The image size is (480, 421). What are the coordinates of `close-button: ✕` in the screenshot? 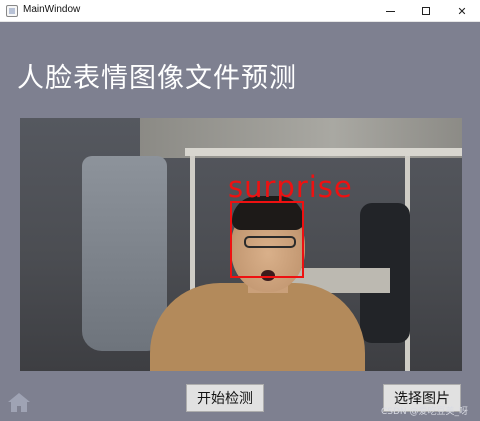 It's located at (462, 11).